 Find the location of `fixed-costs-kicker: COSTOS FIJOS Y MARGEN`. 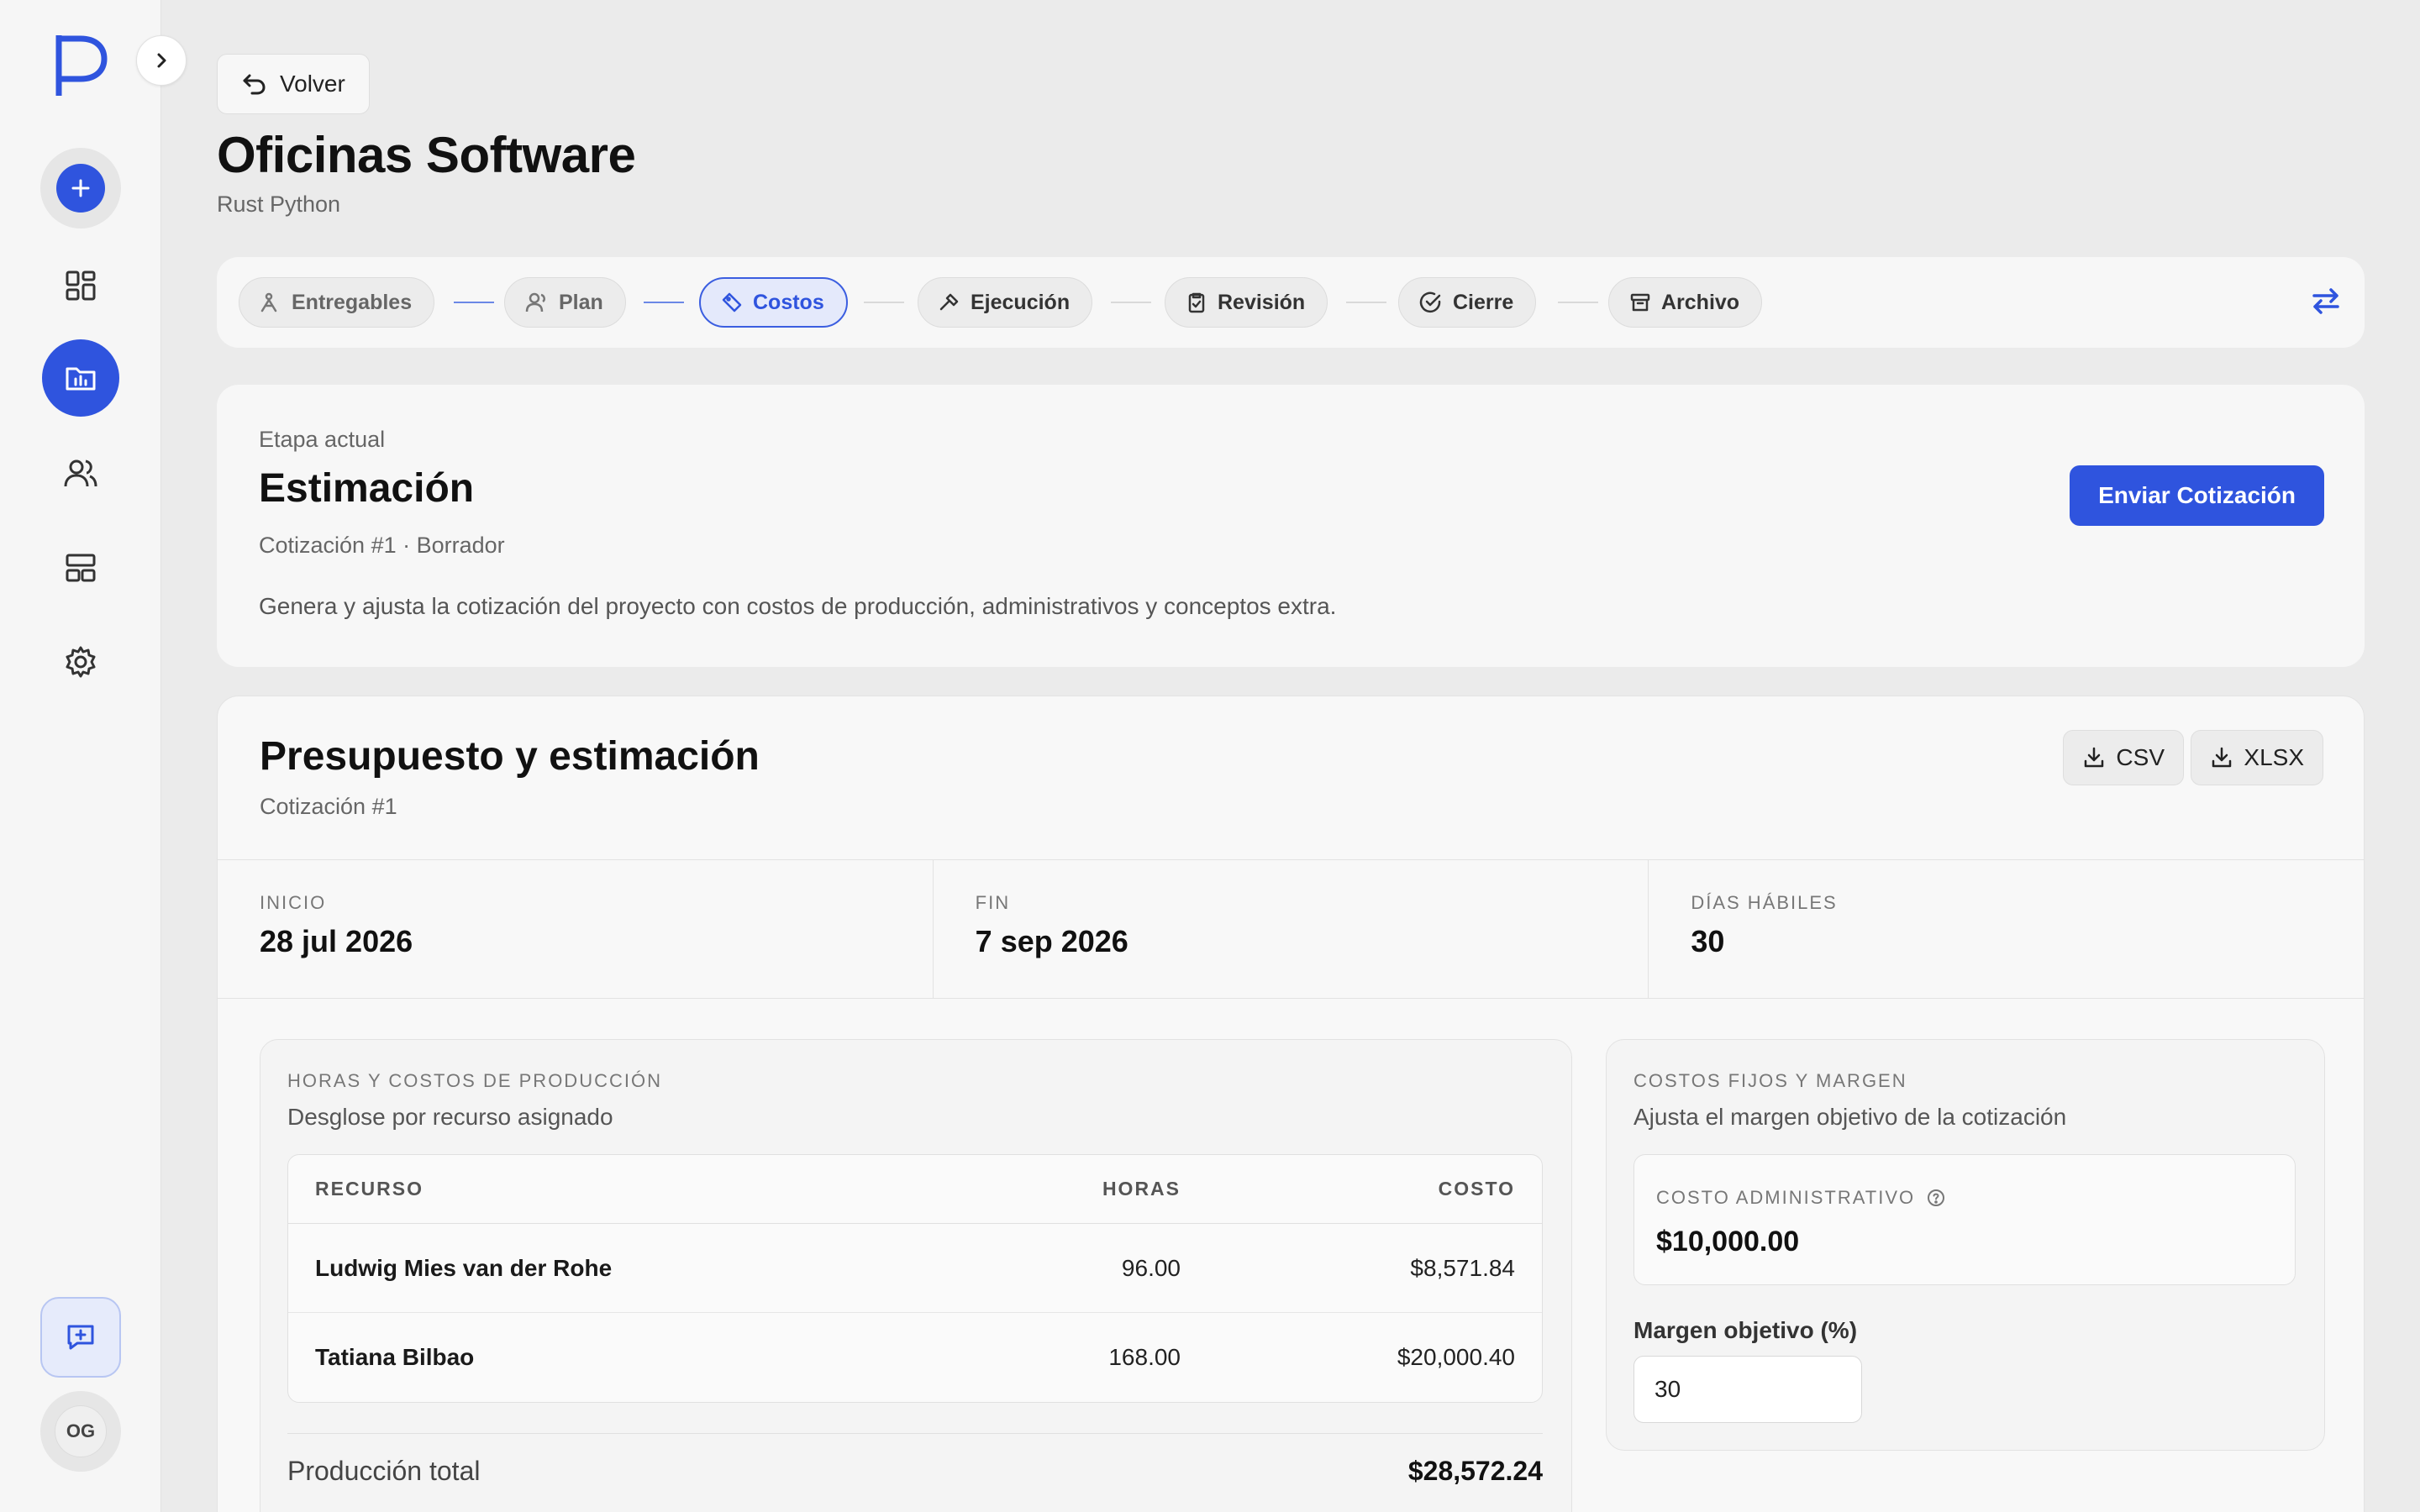

fixed-costs-kicker: COSTOS FIJOS Y MARGEN is located at coordinates (1770, 1080).